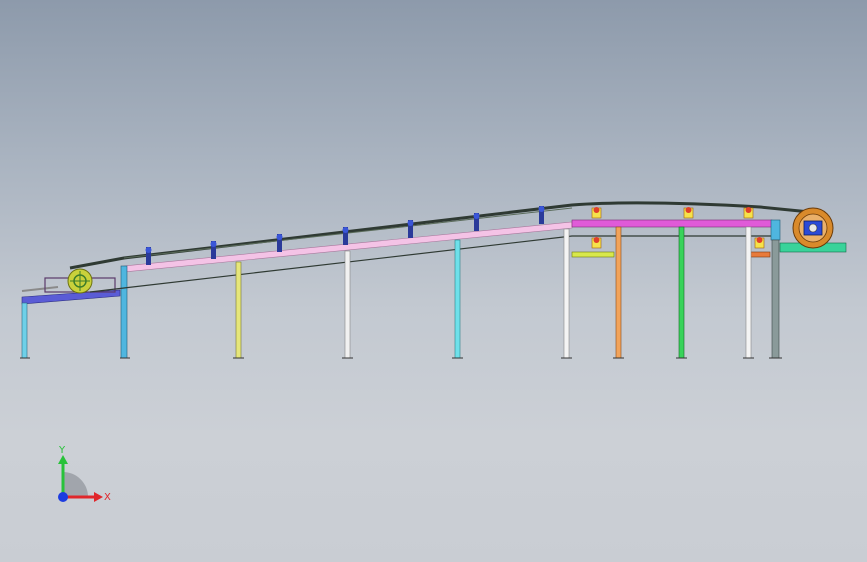  I want to click on lower-crossbar, so click(593, 254).